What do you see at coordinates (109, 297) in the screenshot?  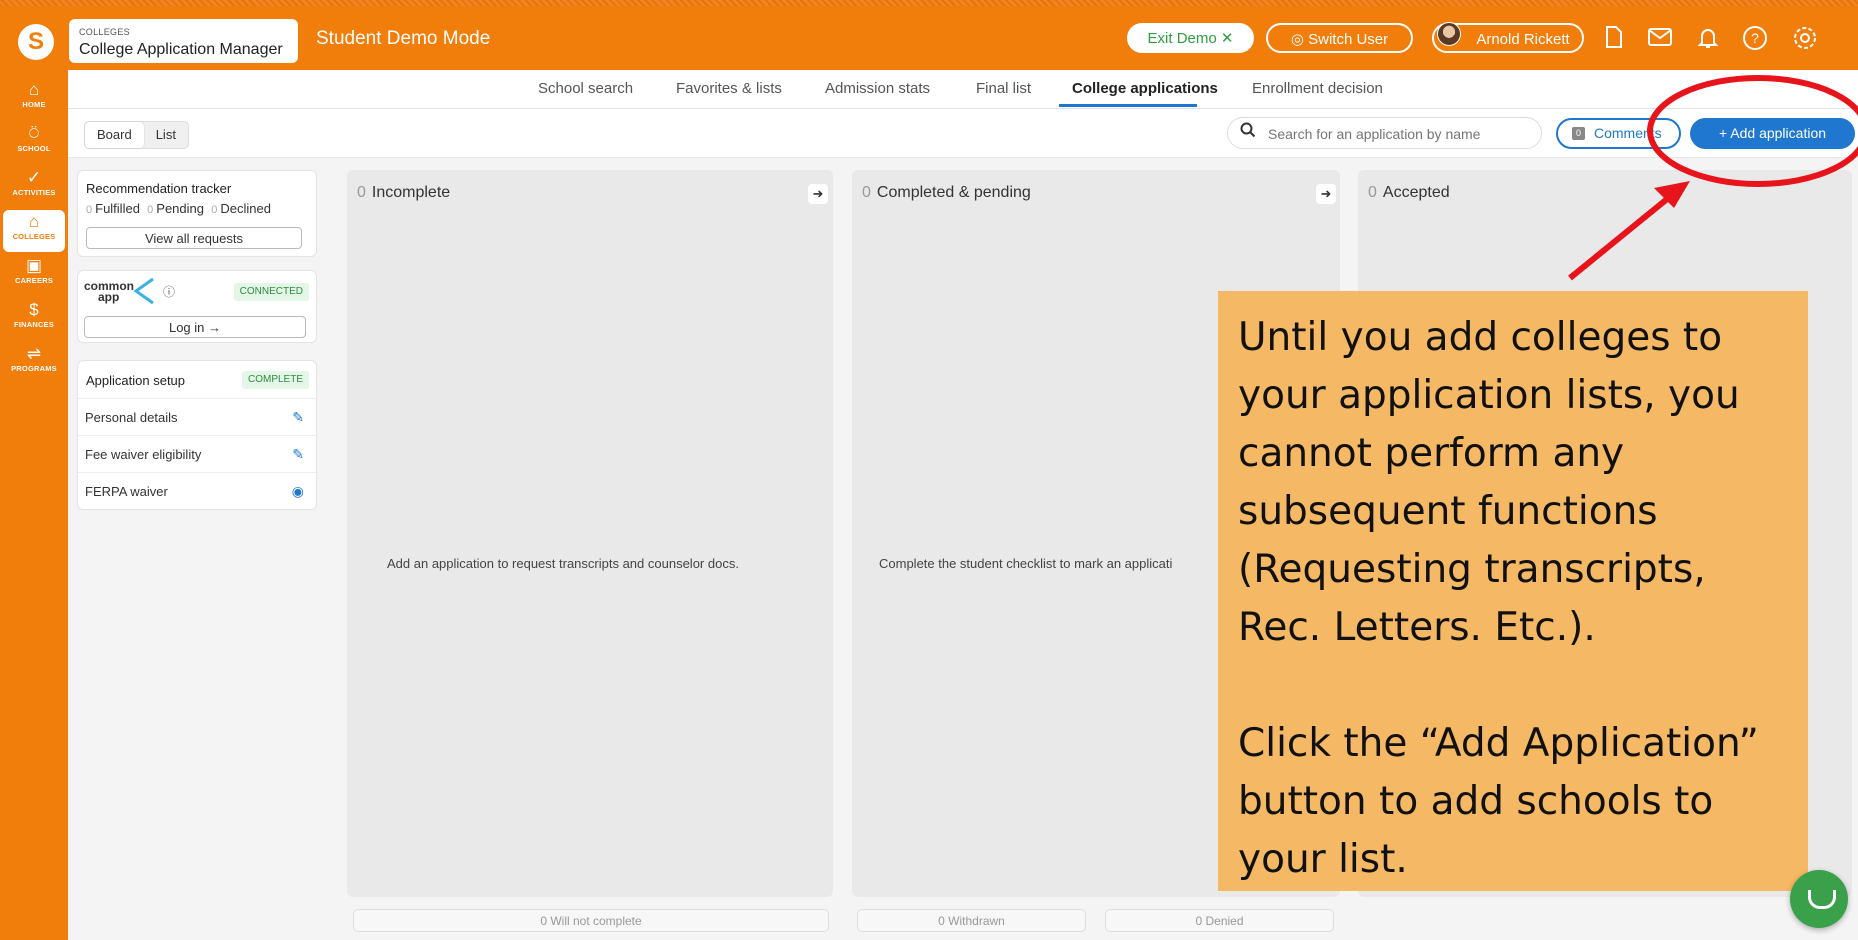 I see `logo-text-bottom: app` at bounding box center [109, 297].